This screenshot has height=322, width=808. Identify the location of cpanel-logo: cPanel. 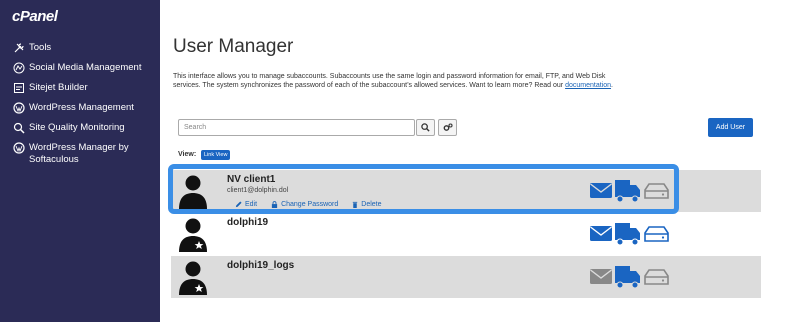
(35, 16).